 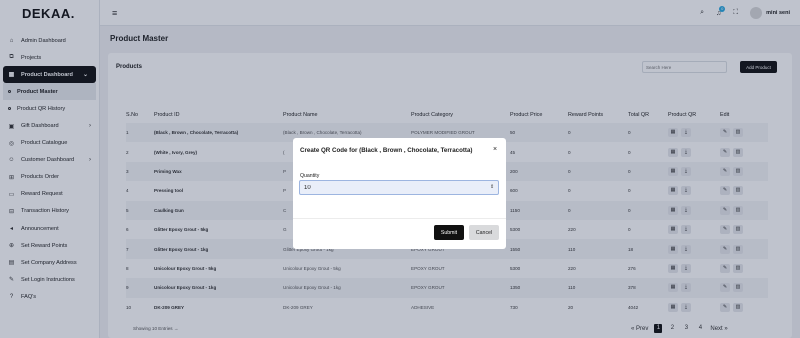 I want to click on quantity-stepper-icon: ⇕, so click(x=492, y=187).